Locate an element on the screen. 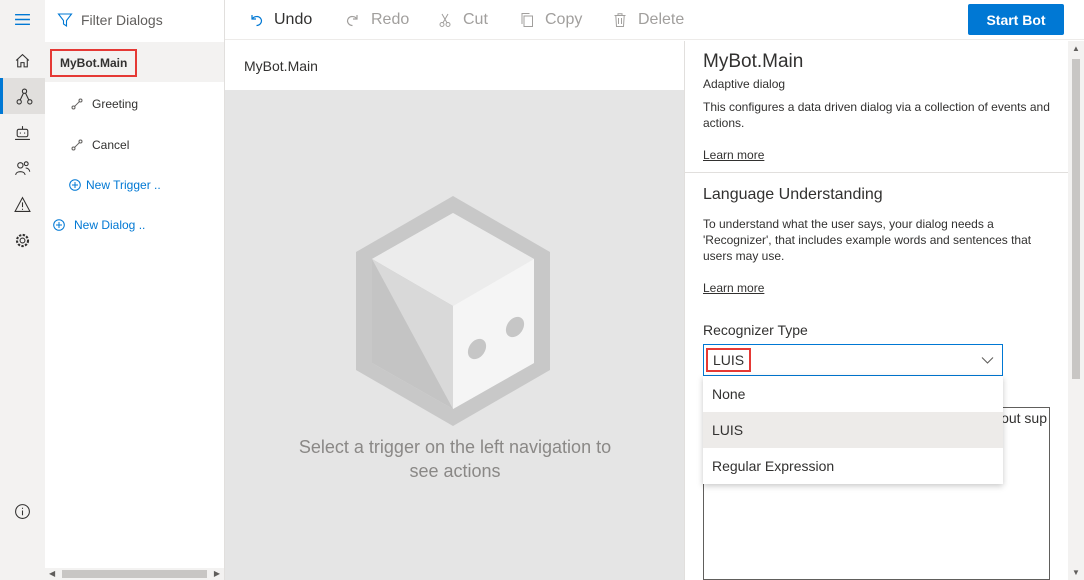 The image size is (1084, 580). recognizer-type-value: LUIS is located at coordinates (729, 360).